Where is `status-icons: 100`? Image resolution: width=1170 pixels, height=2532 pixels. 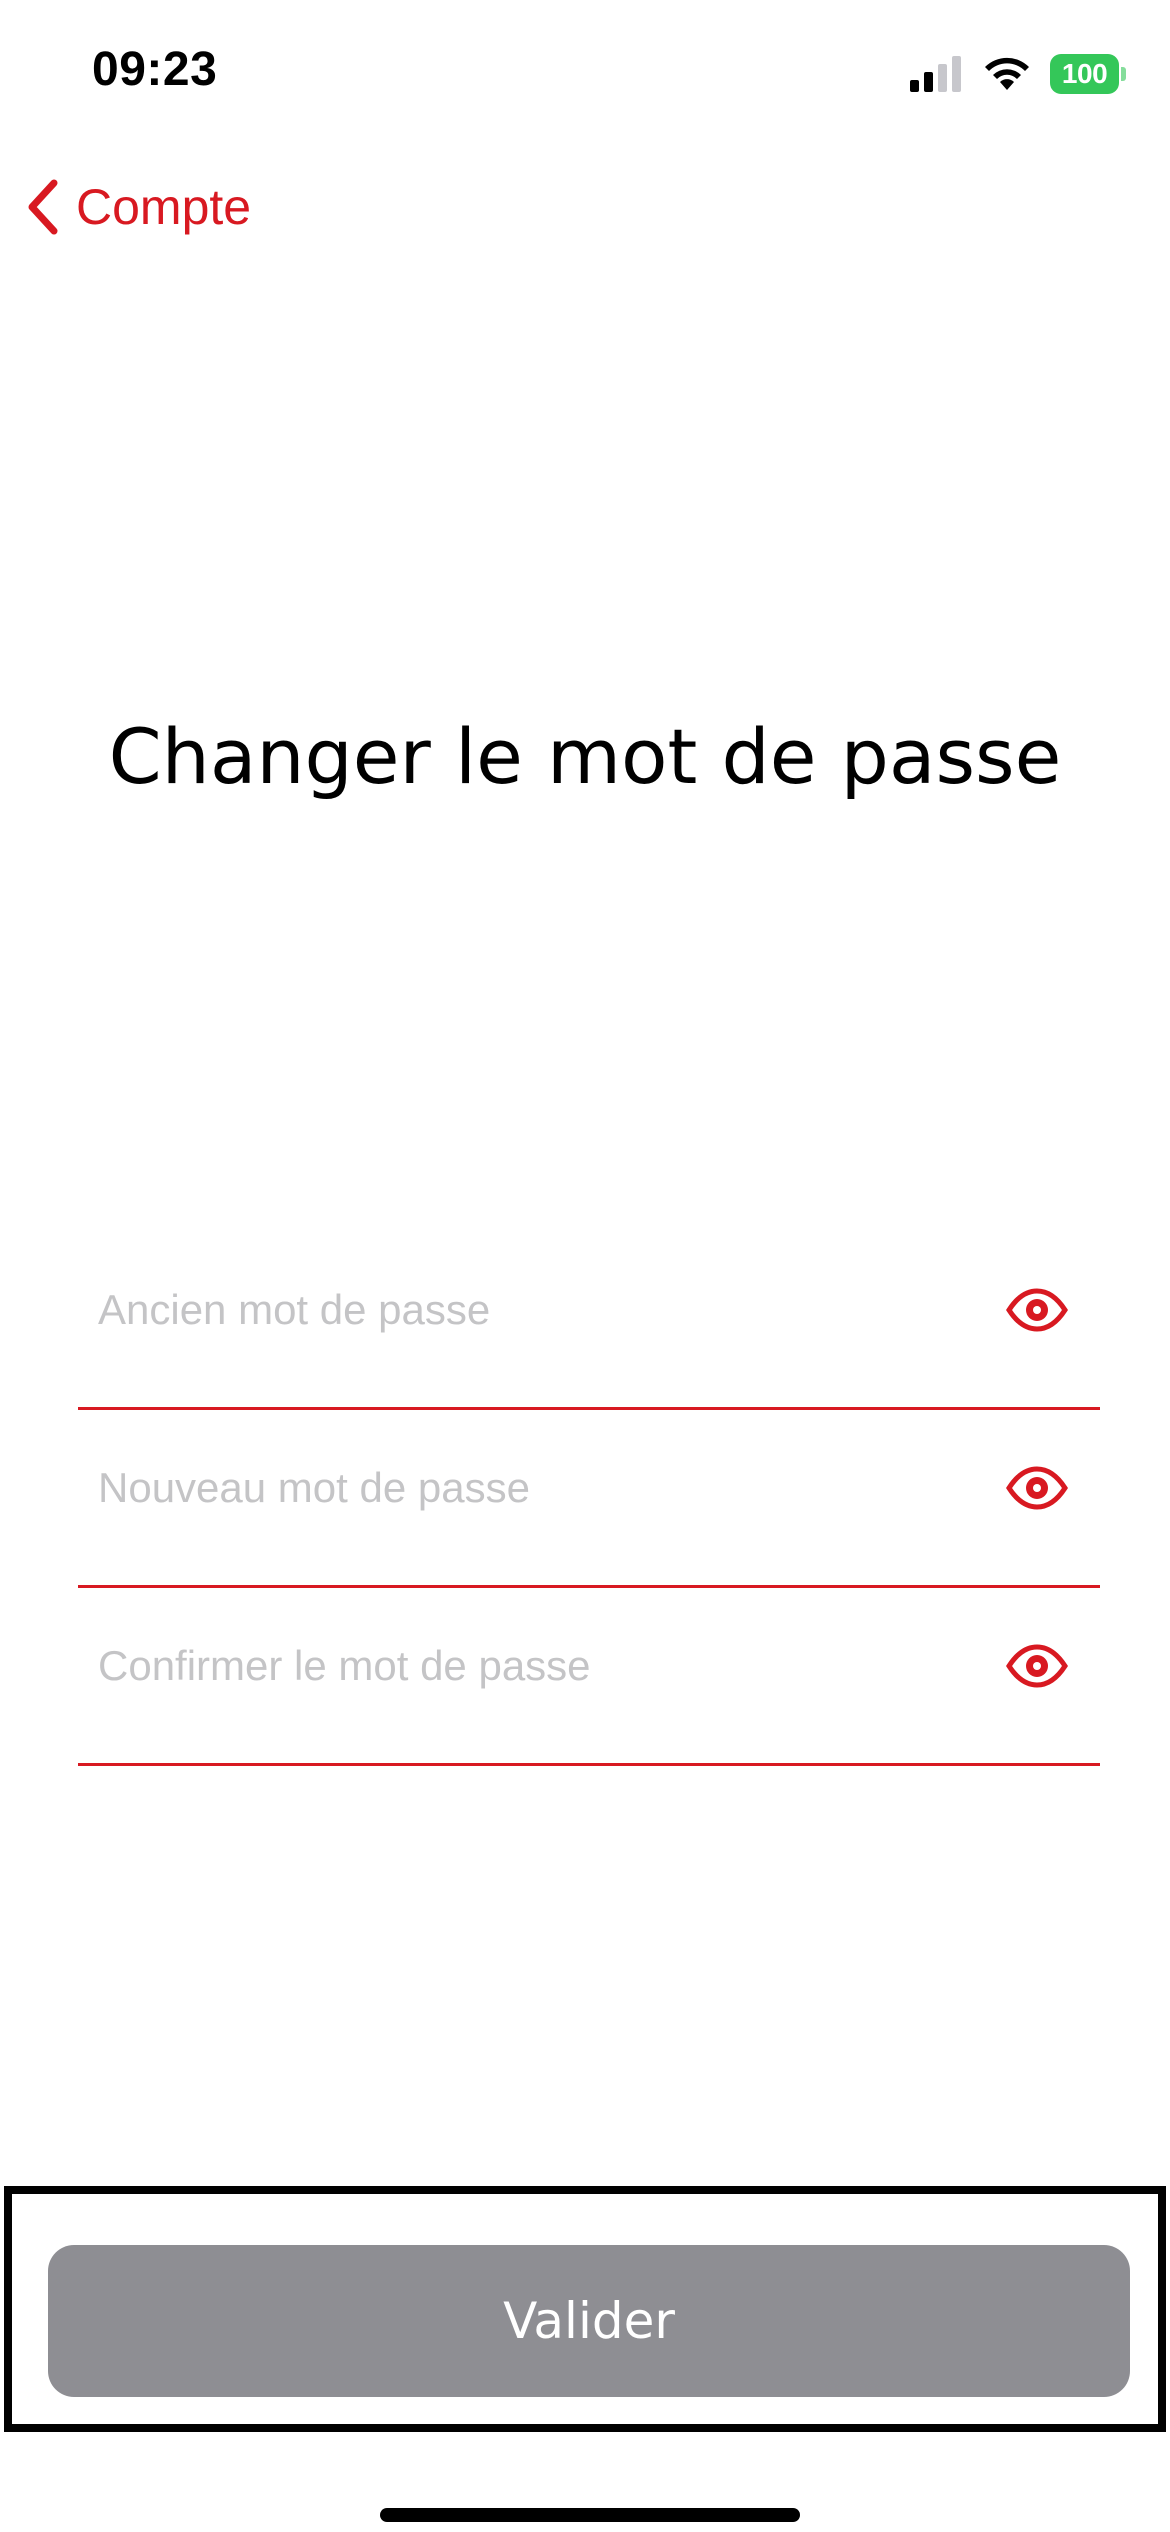
status-icons: 100 is located at coordinates (1018, 74).